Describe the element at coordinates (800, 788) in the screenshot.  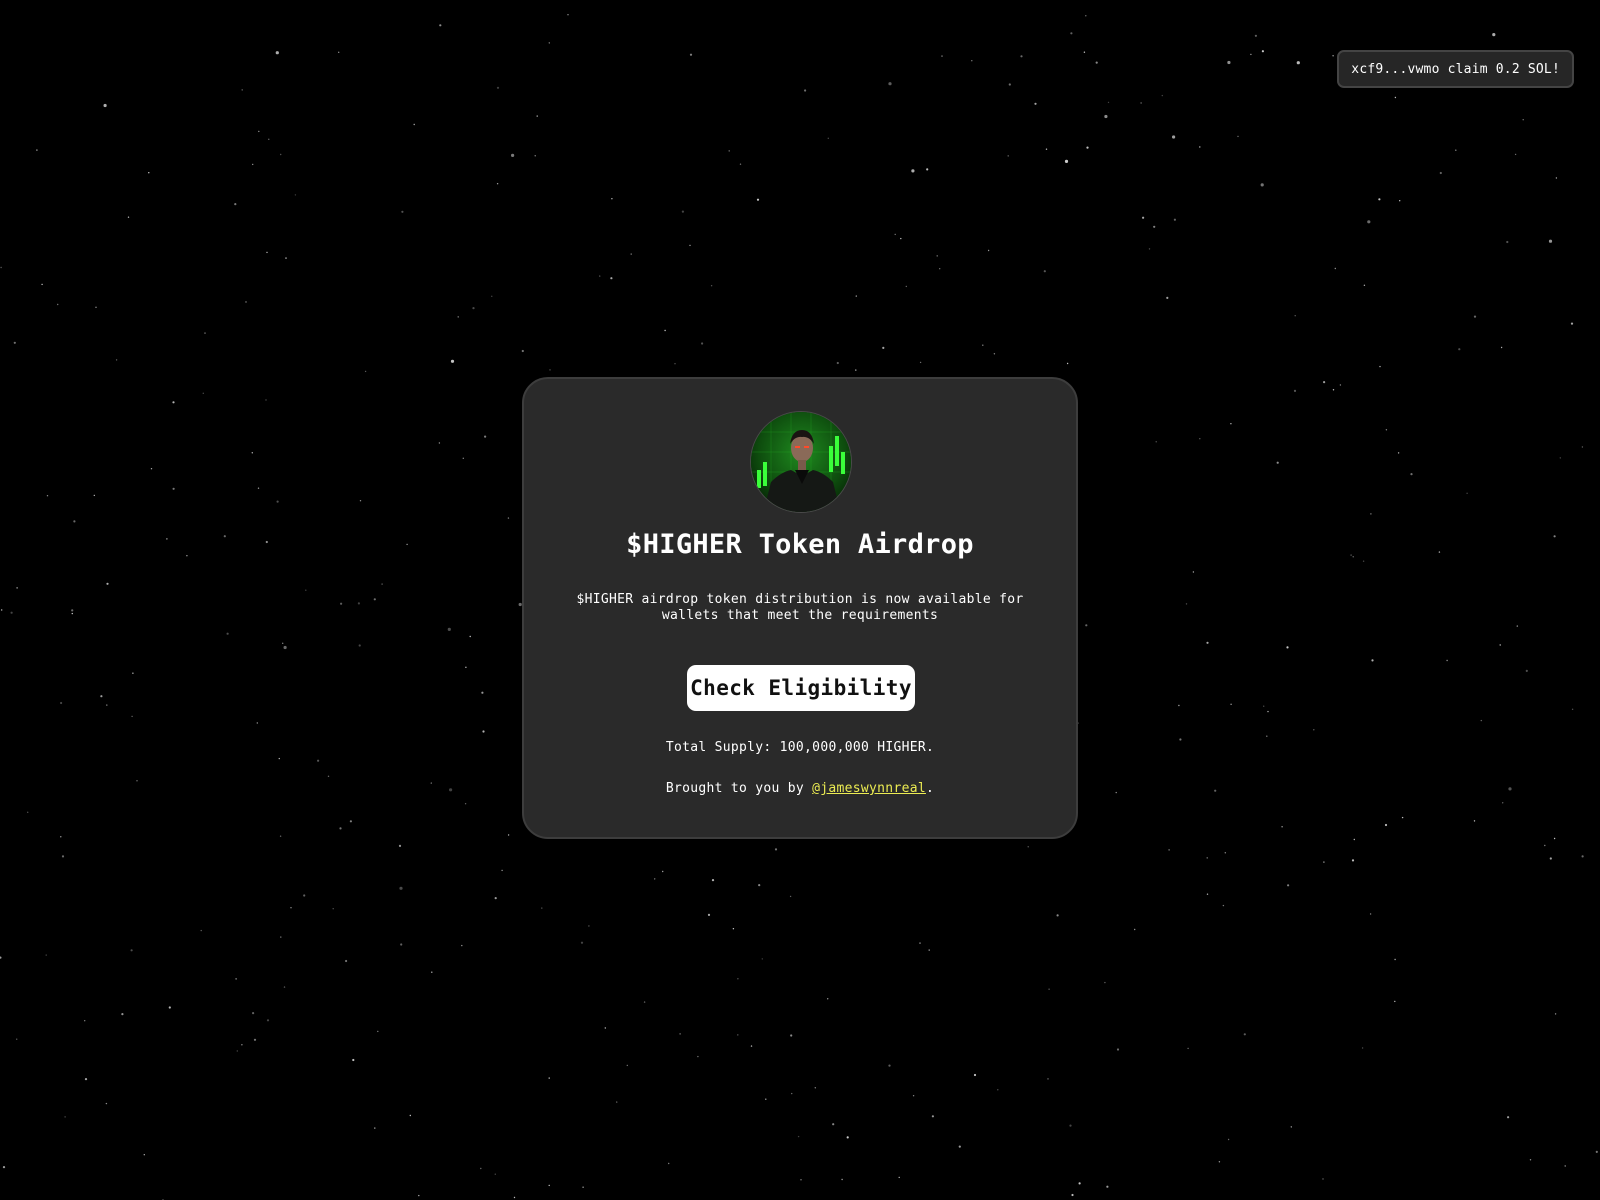
I see `credits-line: Brought to you by @jameswynnreal.` at that location.